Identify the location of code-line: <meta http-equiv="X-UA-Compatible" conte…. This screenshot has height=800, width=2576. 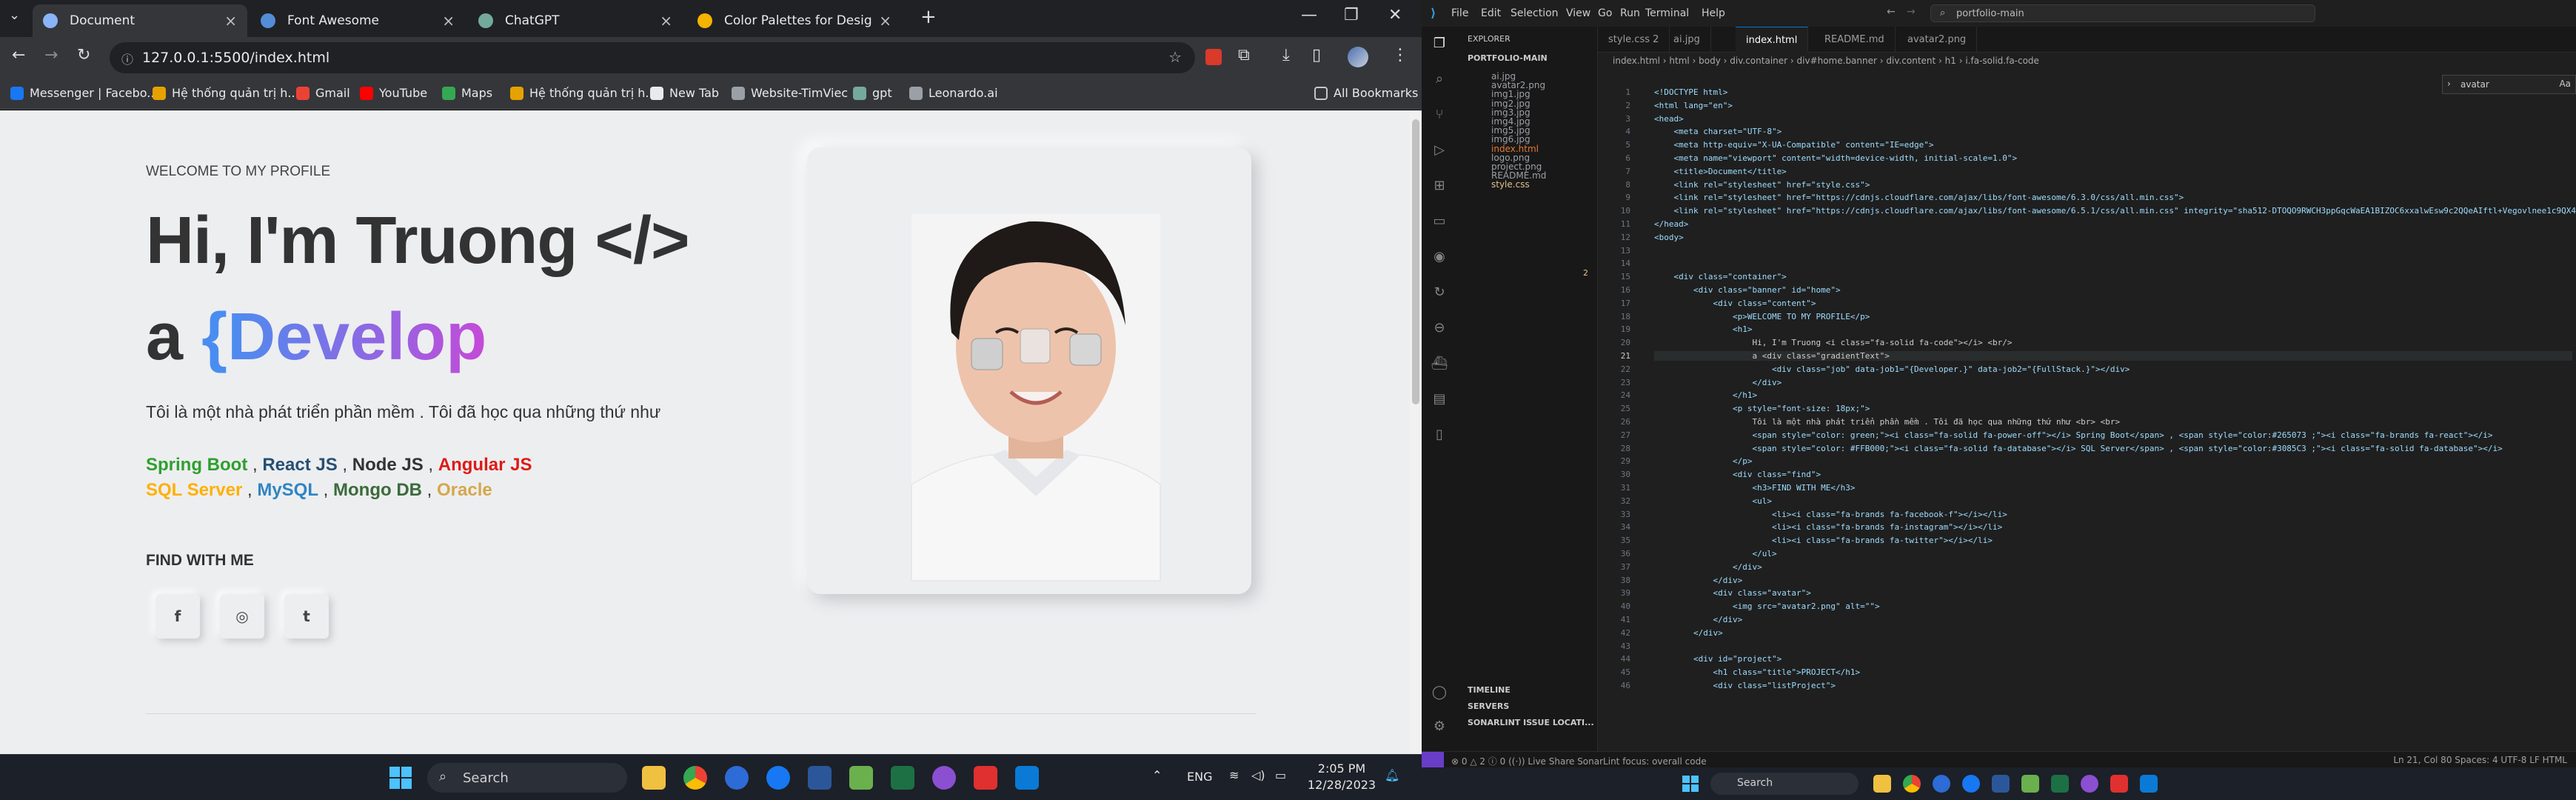
(1793, 145).